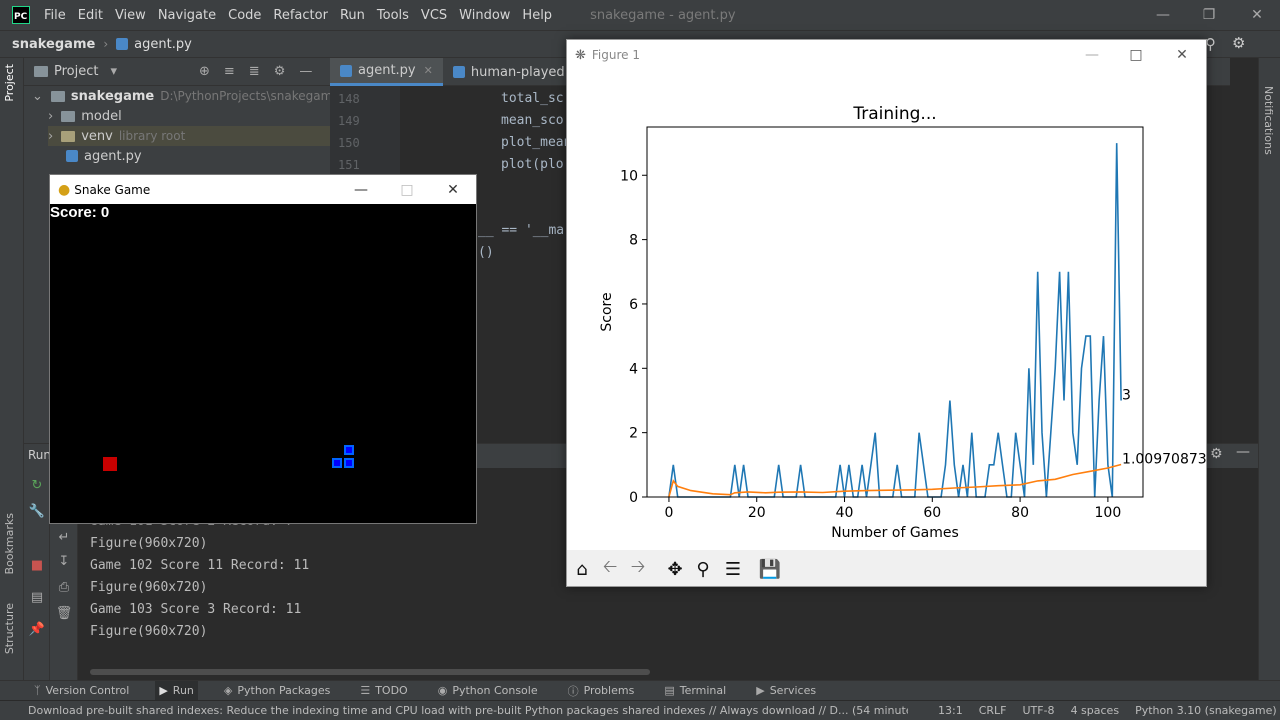 Image resolution: width=1280 pixels, height=720 pixels. What do you see at coordinates (277, 691) in the screenshot?
I see `tool-python-packages: ◈ Python Packages` at bounding box center [277, 691].